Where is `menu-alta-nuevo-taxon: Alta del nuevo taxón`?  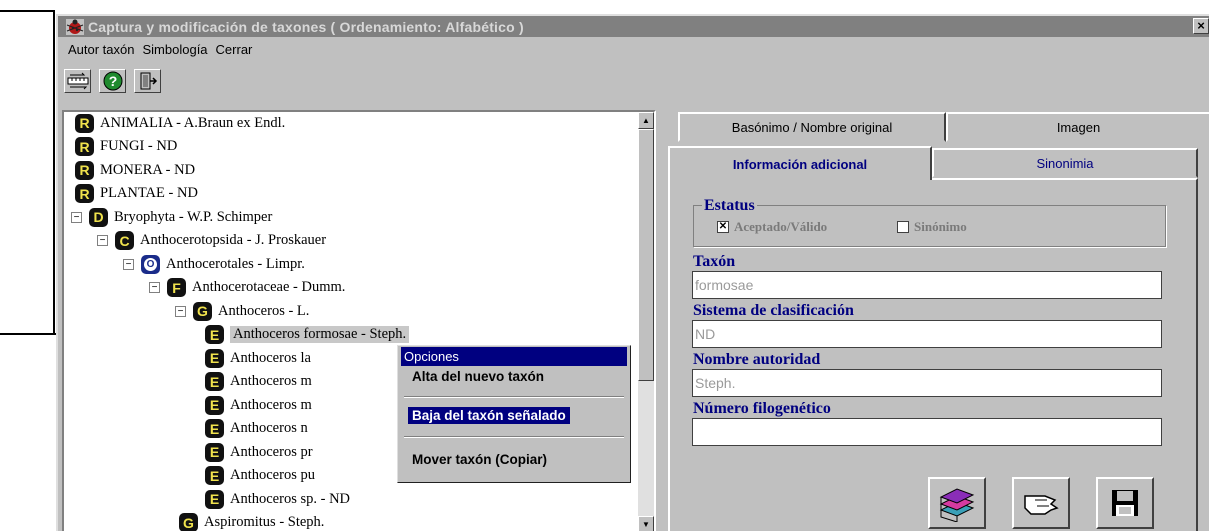 menu-alta-nuevo-taxon: Alta del nuevo taxón is located at coordinates (478, 376).